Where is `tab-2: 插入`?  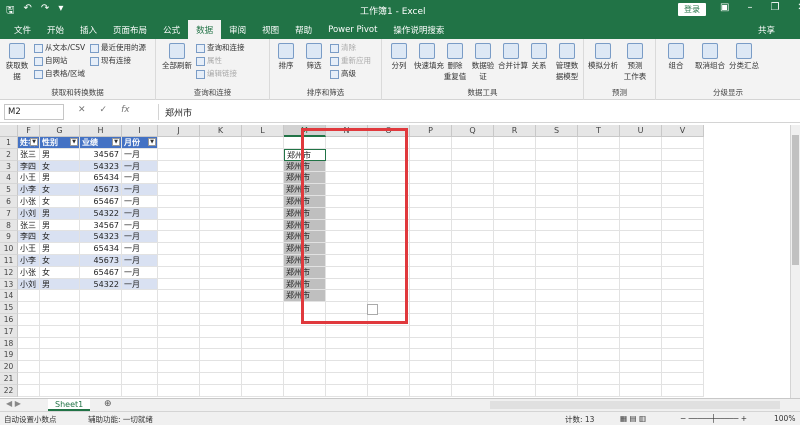
tab-2: 插入 is located at coordinates (88, 30).